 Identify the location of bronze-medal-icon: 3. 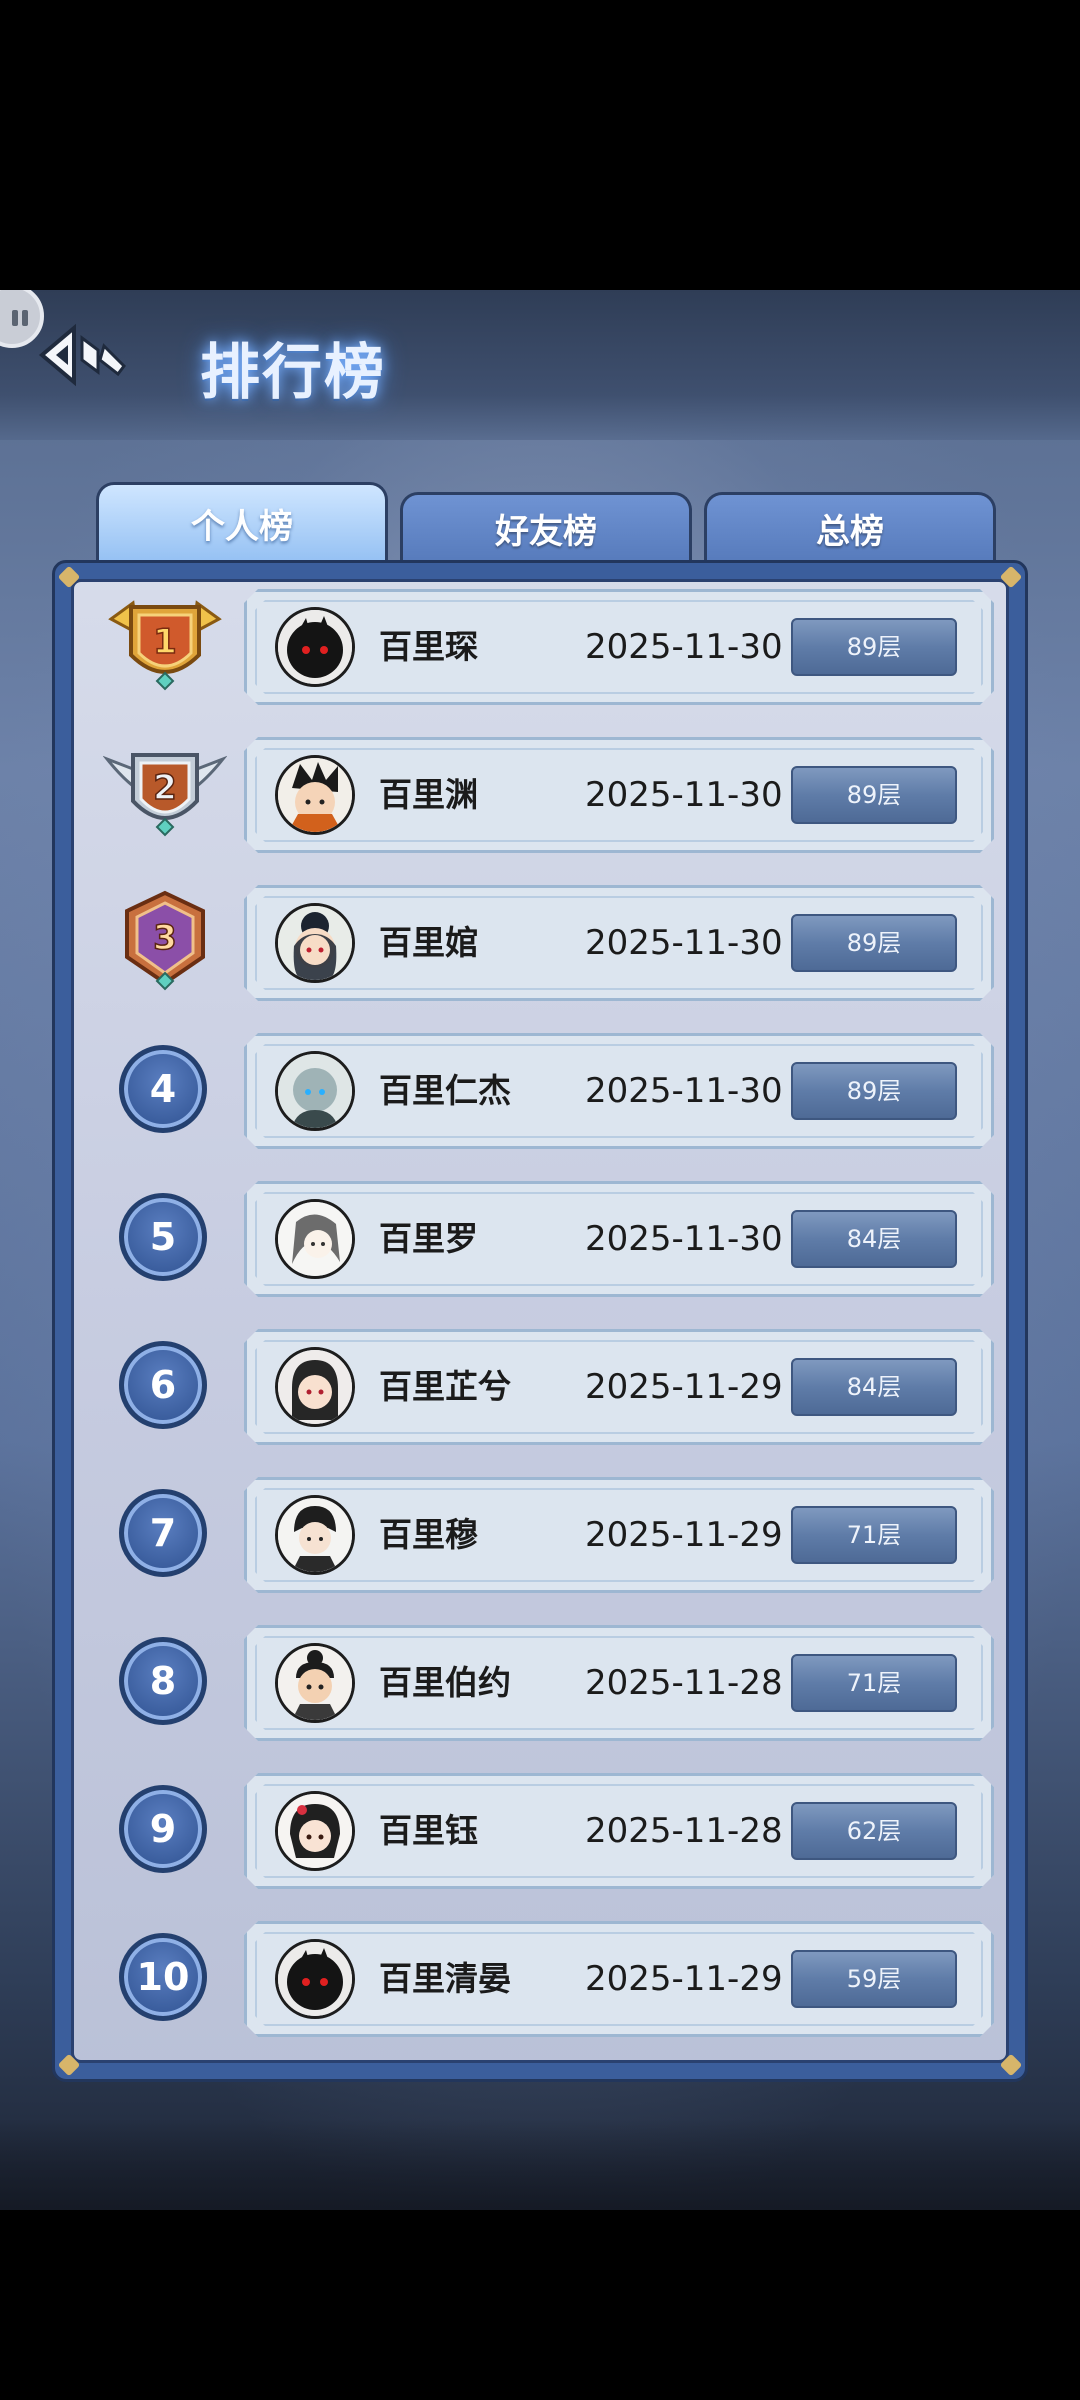
(165, 940).